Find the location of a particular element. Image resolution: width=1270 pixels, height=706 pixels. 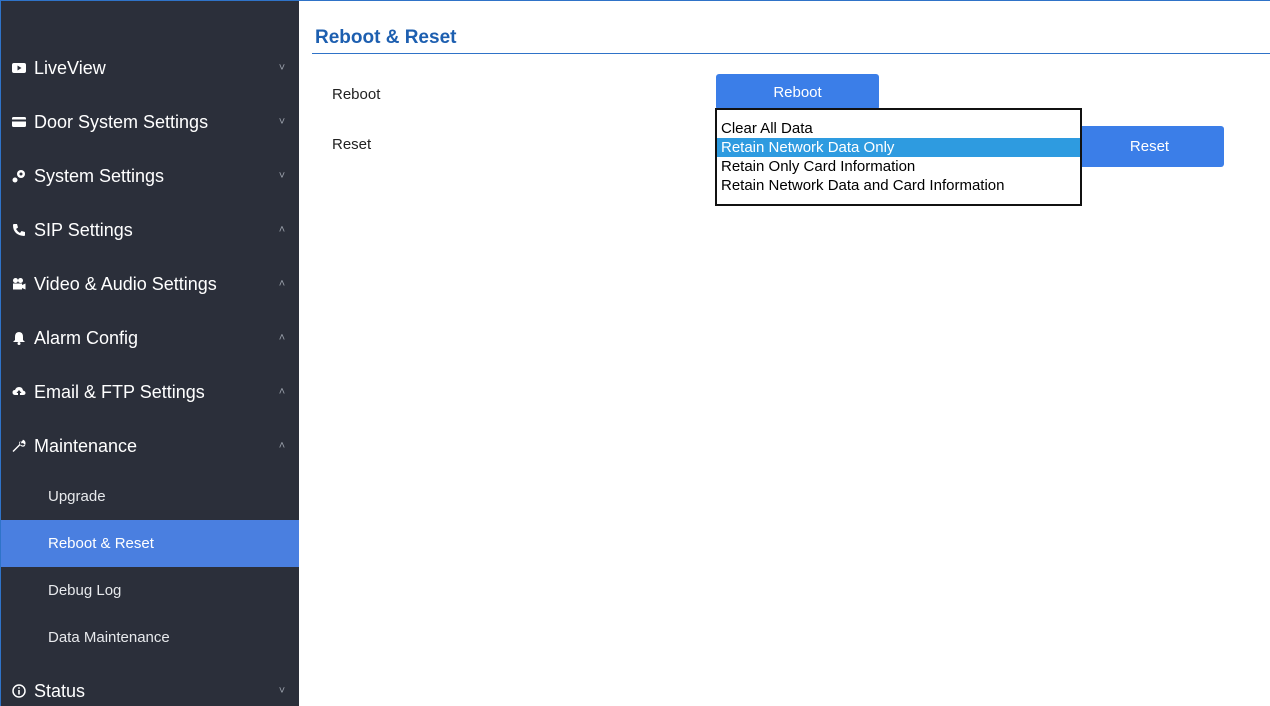

reset-label: Reset is located at coordinates (352, 144).